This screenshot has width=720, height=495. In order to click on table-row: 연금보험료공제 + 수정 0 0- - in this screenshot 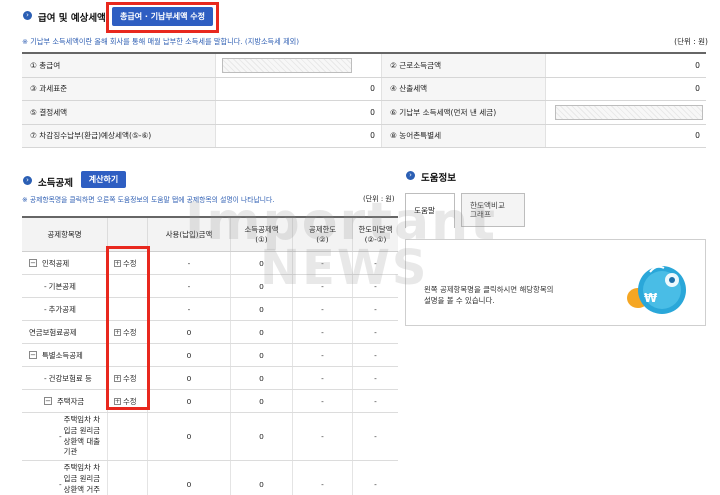, I will do `click(210, 332)`.